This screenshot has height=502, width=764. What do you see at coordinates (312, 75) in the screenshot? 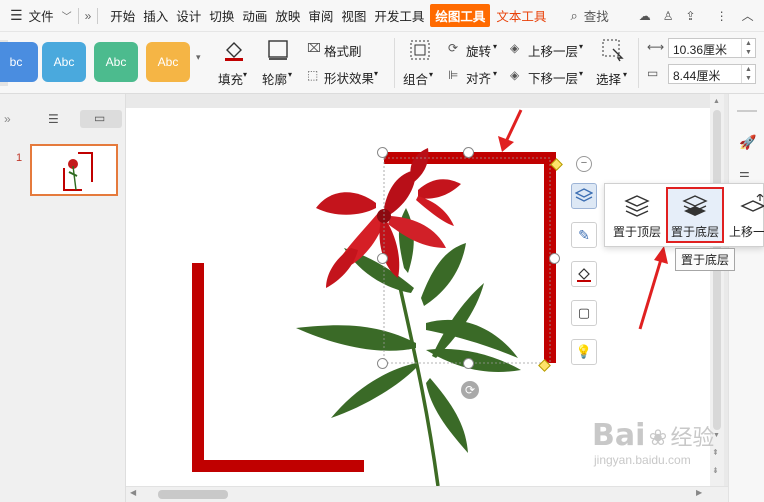
I see `shape-effects-icon: ⬚` at bounding box center [312, 75].